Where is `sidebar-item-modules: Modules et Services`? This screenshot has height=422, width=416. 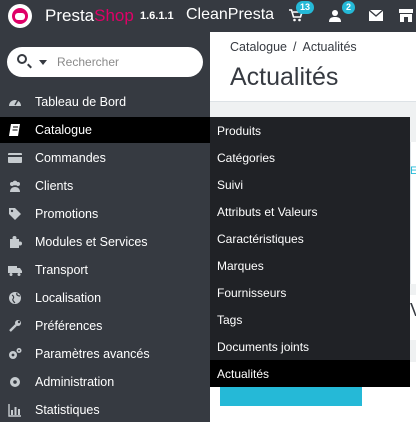
sidebar-item-modules: Modules et Services is located at coordinates (105, 242).